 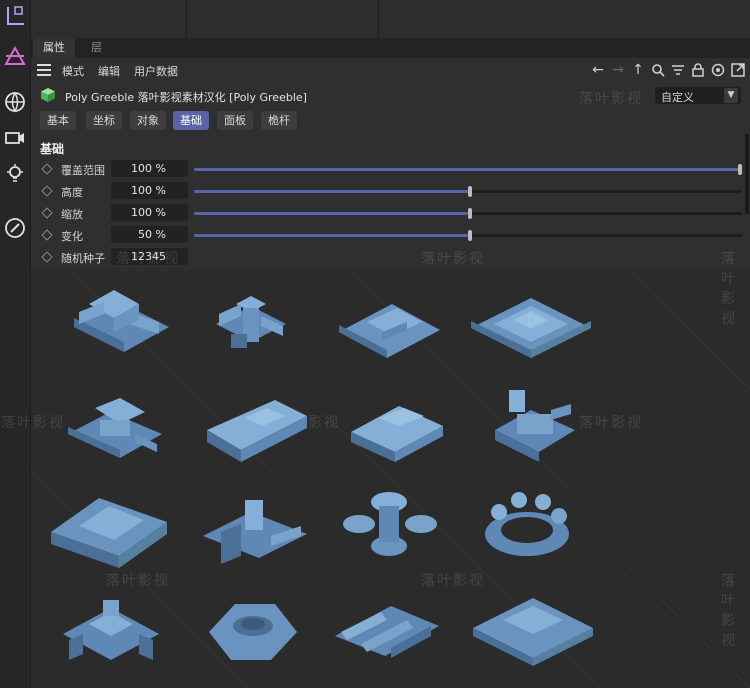 I want to click on arrow-up-icon: ↑, so click(x=638, y=70).